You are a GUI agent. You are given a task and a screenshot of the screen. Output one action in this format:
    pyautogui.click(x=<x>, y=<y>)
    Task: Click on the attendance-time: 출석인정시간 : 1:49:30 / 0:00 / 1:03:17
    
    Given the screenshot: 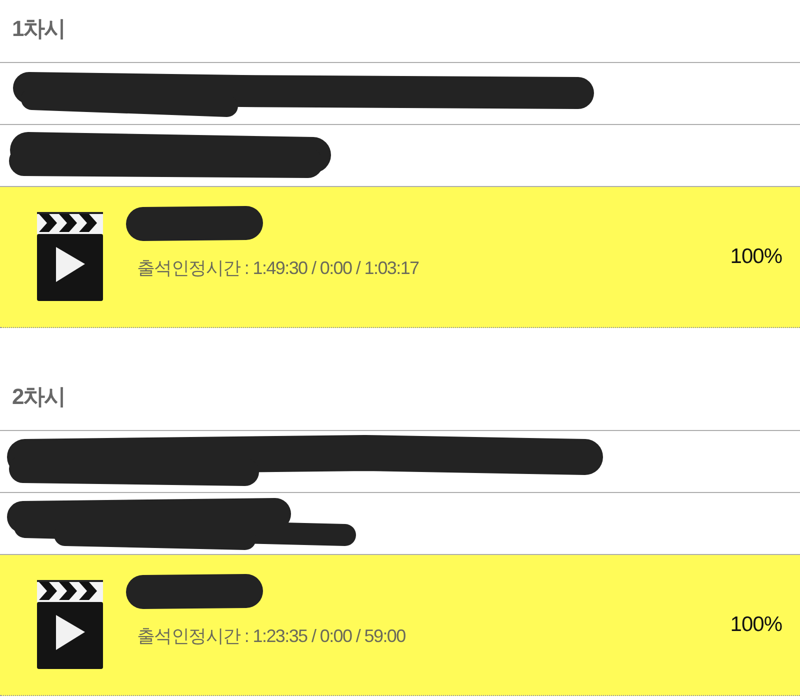 What is the action you would take?
    pyautogui.click(x=278, y=268)
    